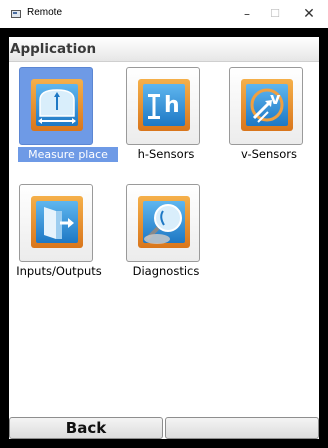 This screenshot has height=448, width=328. I want to click on tile-diagnostics-label: Diagnostics, so click(166, 271).